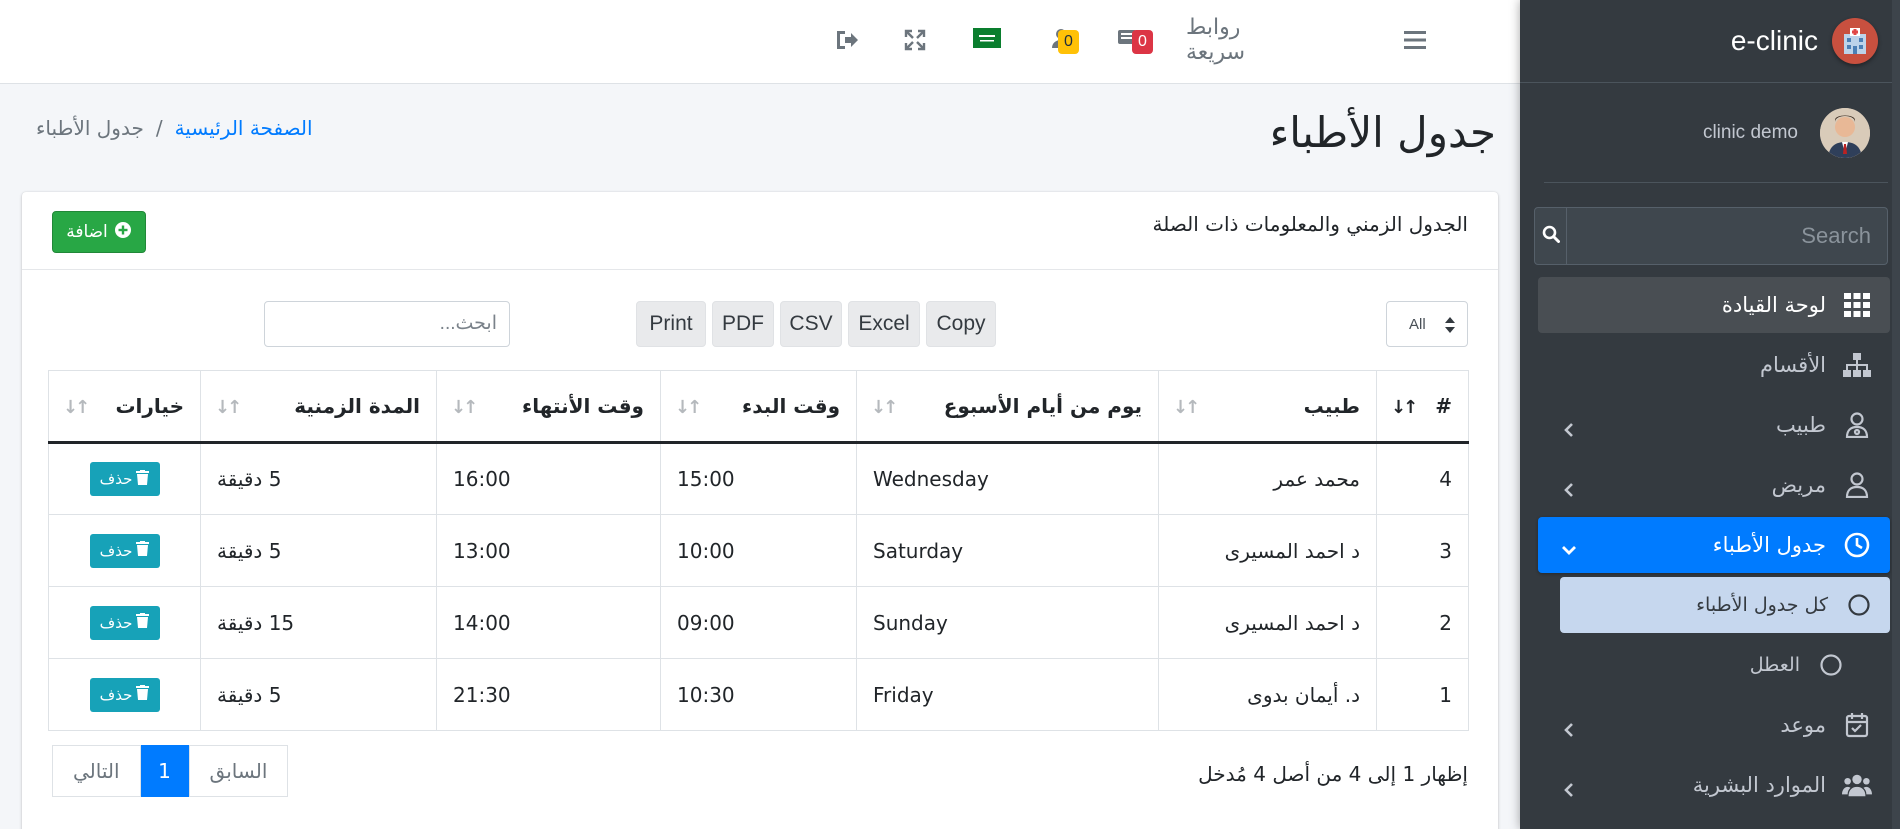 The height and width of the screenshot is (829, 1900). Describe the element at coordinates (387, 324) in the screenshot. I see `table-search-input` at that location.